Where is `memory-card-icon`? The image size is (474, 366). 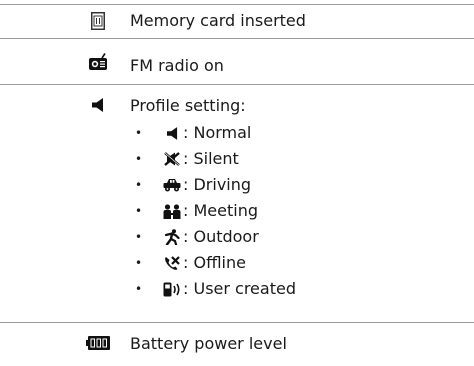
memory-card-icon is located at coordinates (98, 21).